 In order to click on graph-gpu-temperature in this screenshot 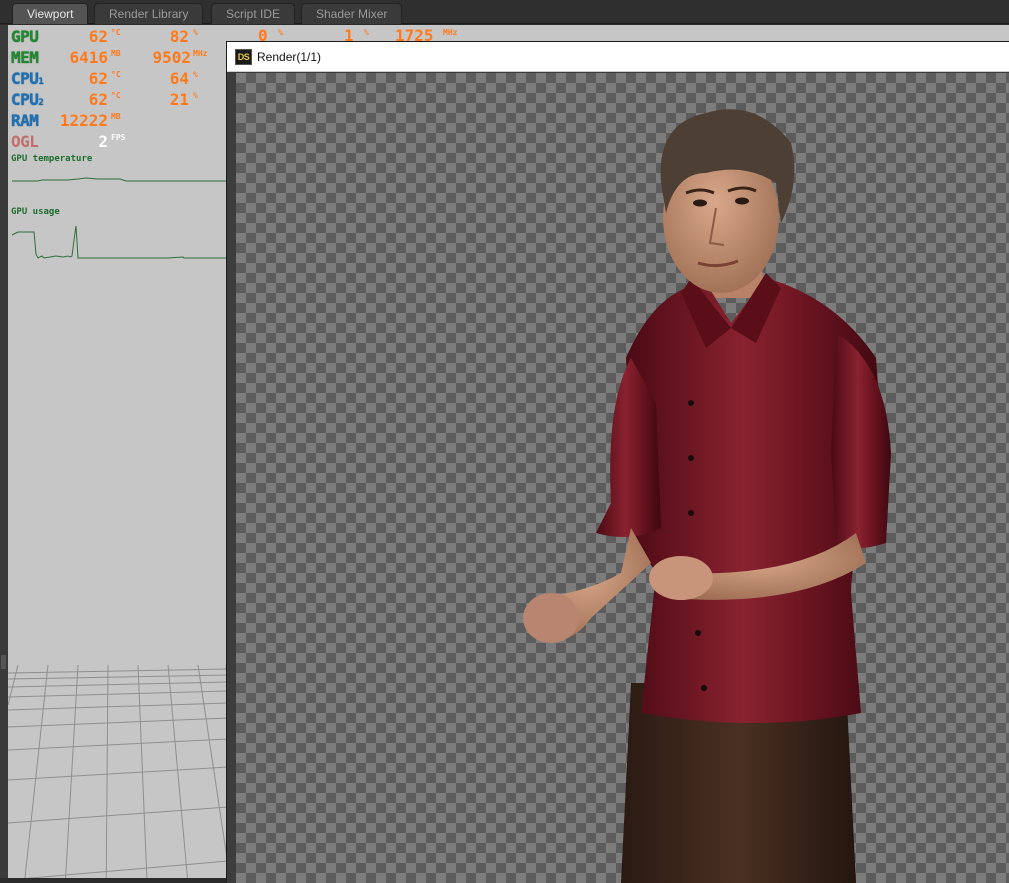, I will do `click(120, 179)`.